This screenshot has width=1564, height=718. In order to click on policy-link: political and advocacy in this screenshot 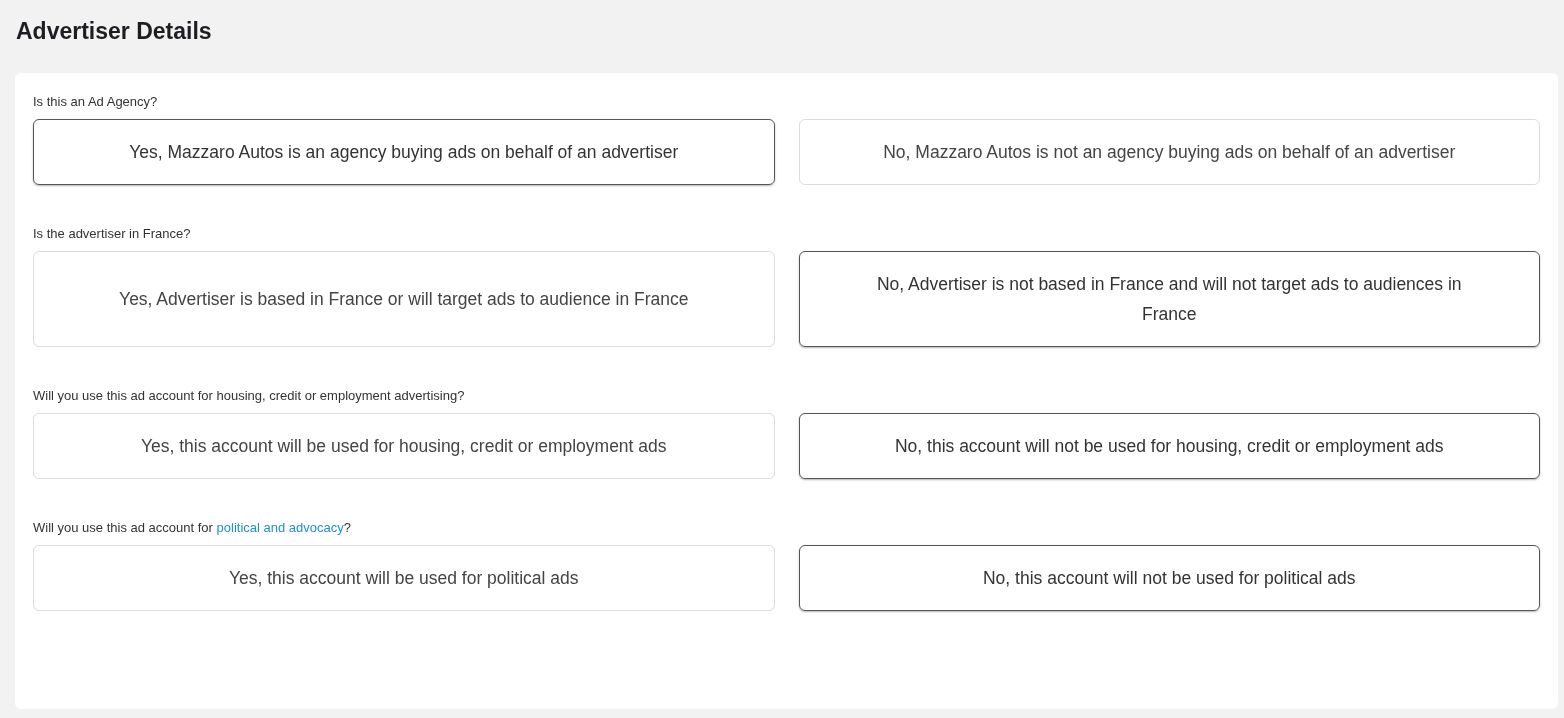, I will do `click(280, 527)`.